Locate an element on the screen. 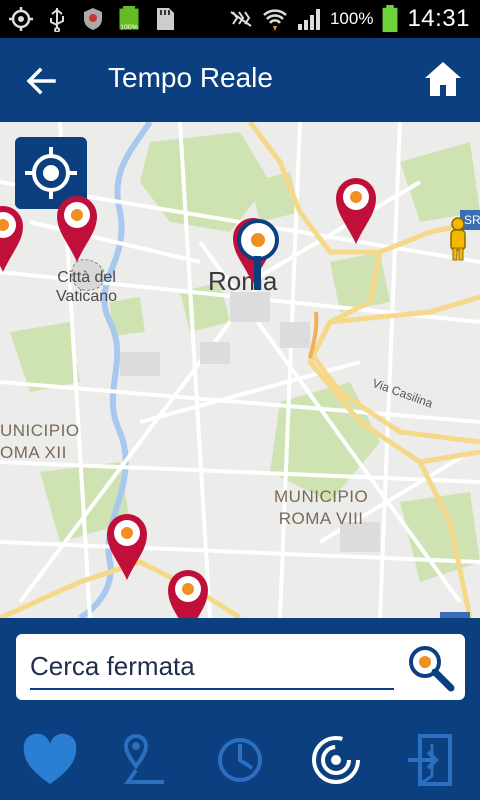 The image size is (480, 800). svg-text: 100% is located at coordinates (129, 27).